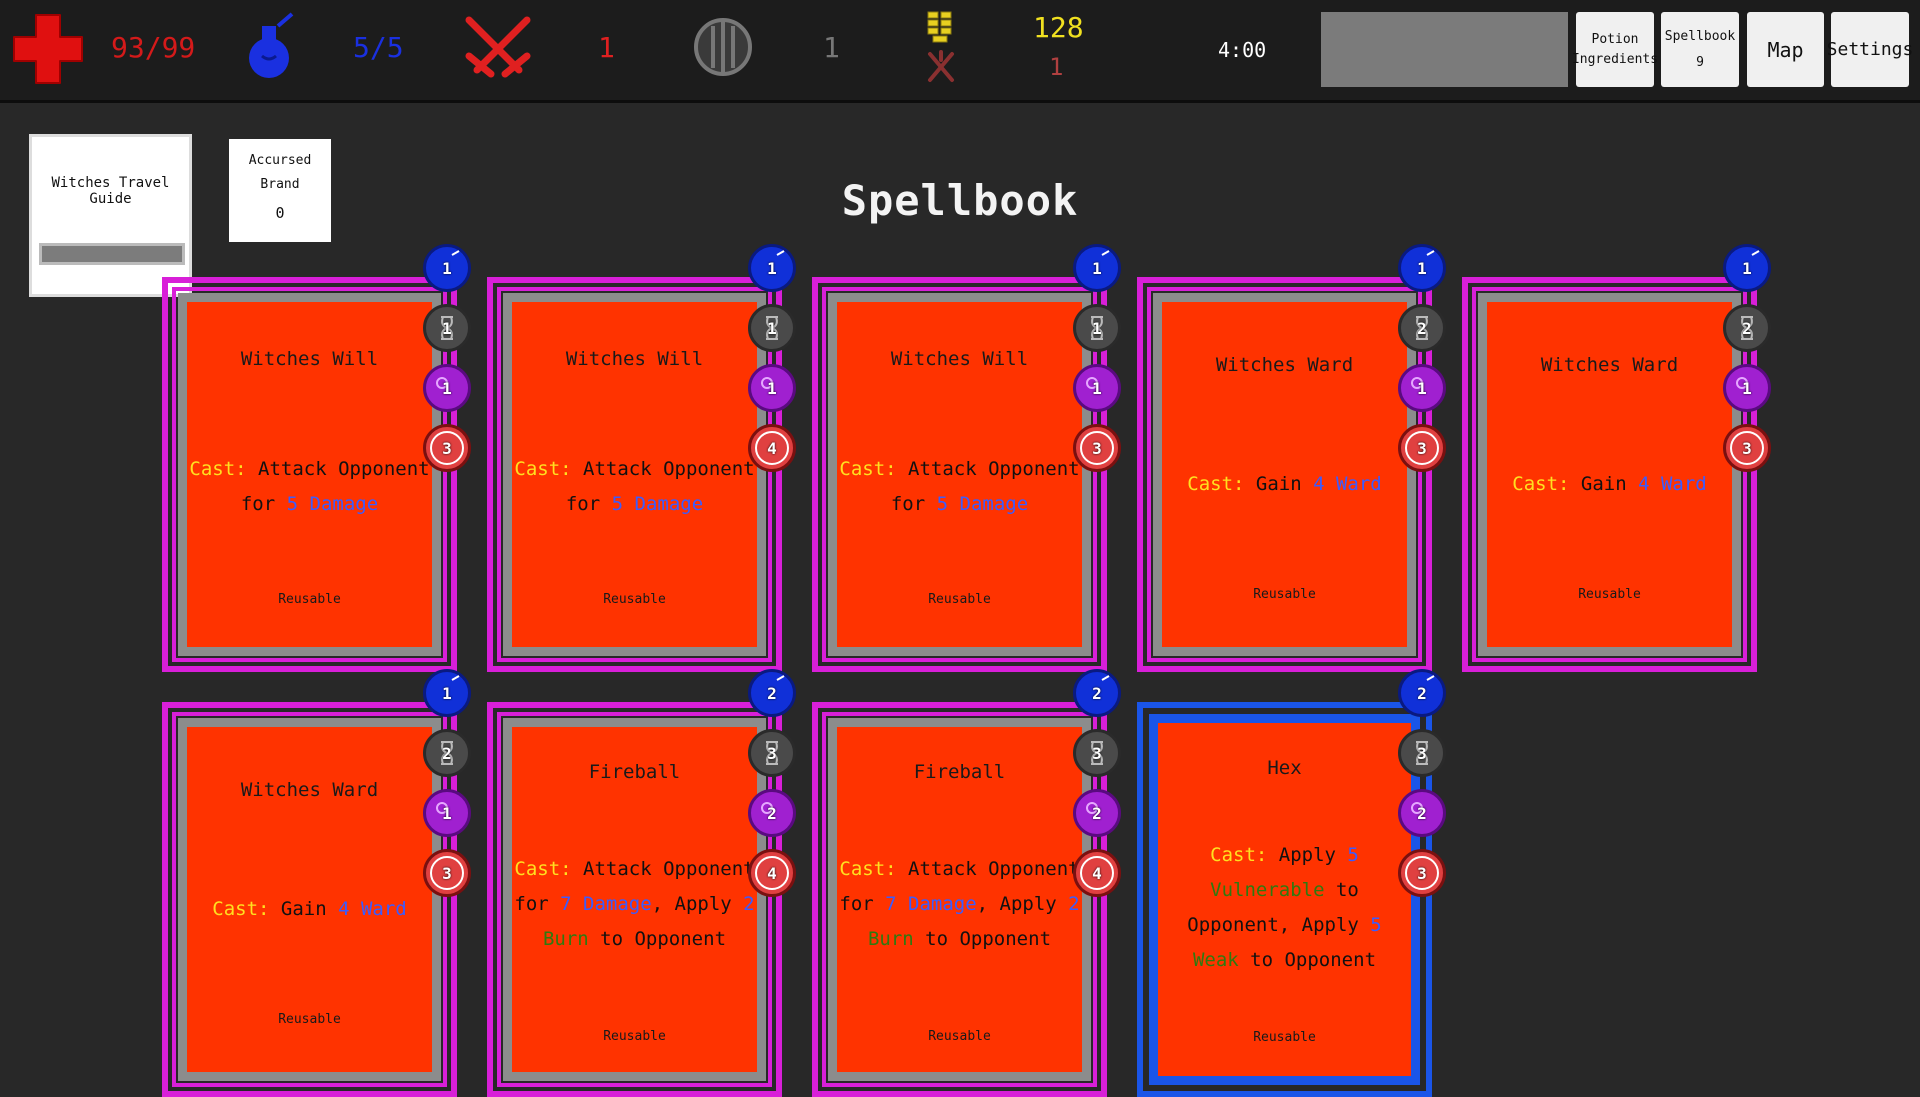 This screenshot has height=1097, width=1920. Describe the element at coordinates (1422, 388) in the screenshot. I see `hex-cost-badge: 1` at that location.